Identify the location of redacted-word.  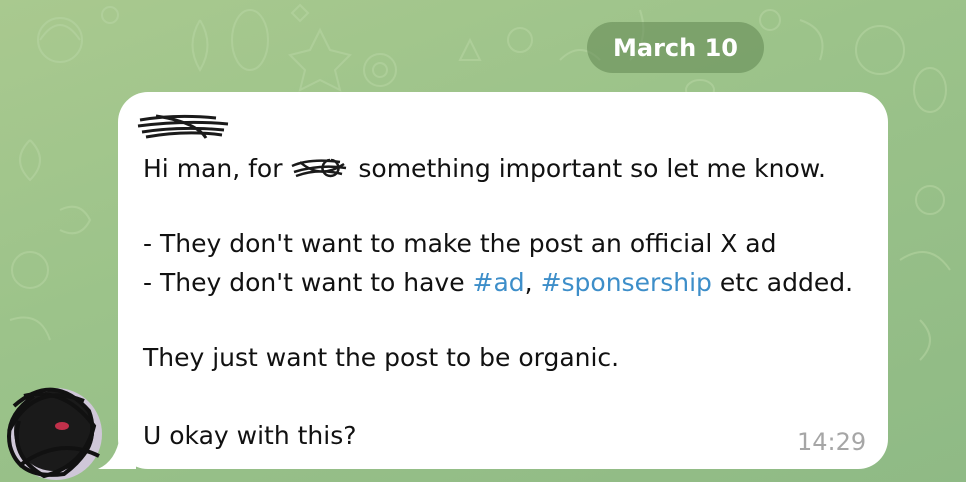
(320, 170).